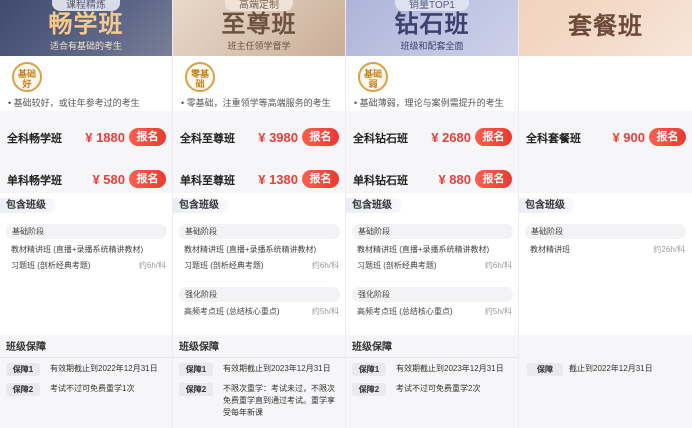  What do you see at coordinates (86, 83) in the screenshot?
I see `level-area: 基础好 • 基础较好，或往年参考过的考生` at bounding box center [86, 83].